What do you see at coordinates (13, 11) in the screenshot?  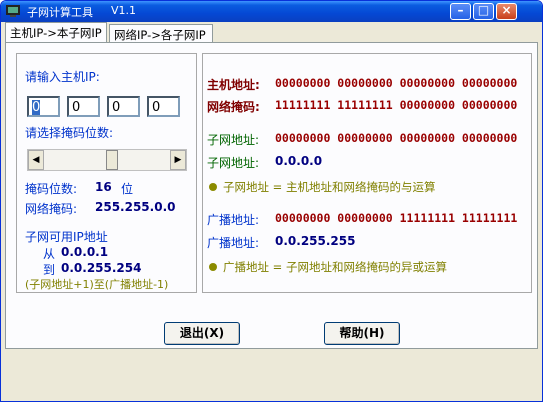 I see `app-icon` at bounding box center [13, 11].